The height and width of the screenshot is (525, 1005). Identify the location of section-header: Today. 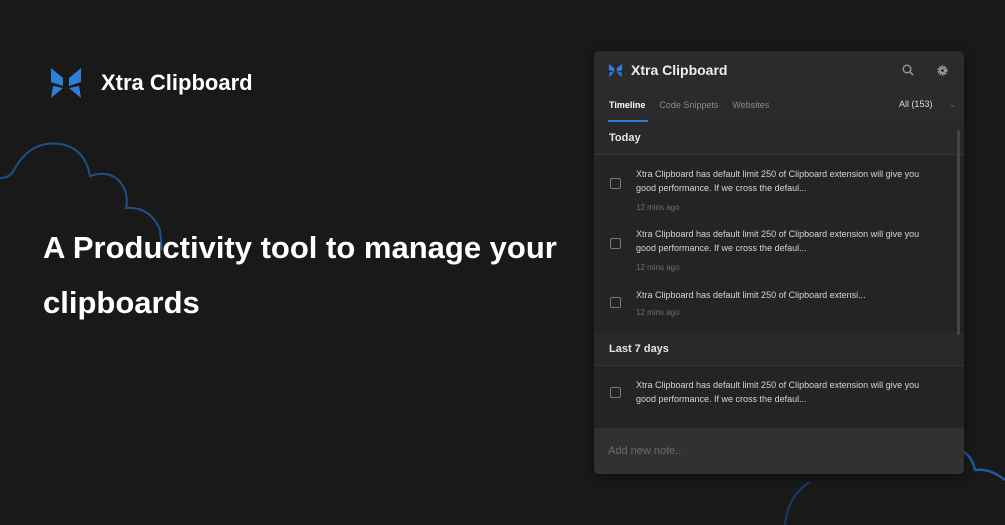
(779, 138).